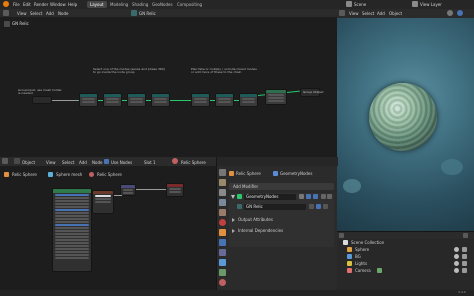 The image size is (474, 296). I want to click on new-group-icon, so click(318, 206).